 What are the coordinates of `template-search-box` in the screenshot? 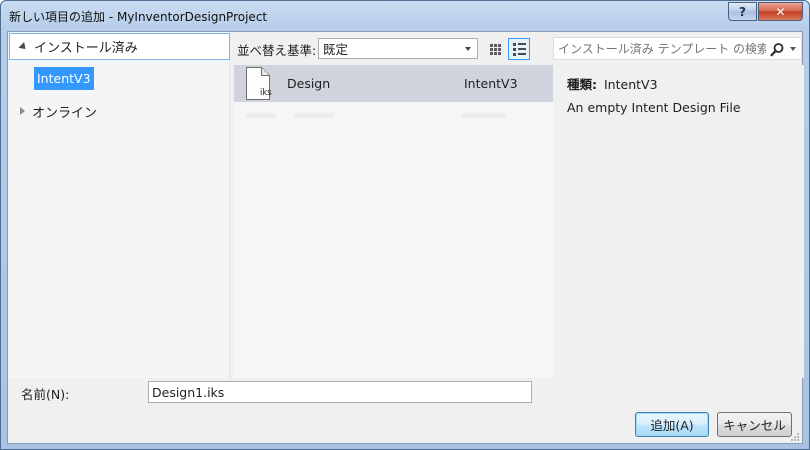 It's located at (677, 48).